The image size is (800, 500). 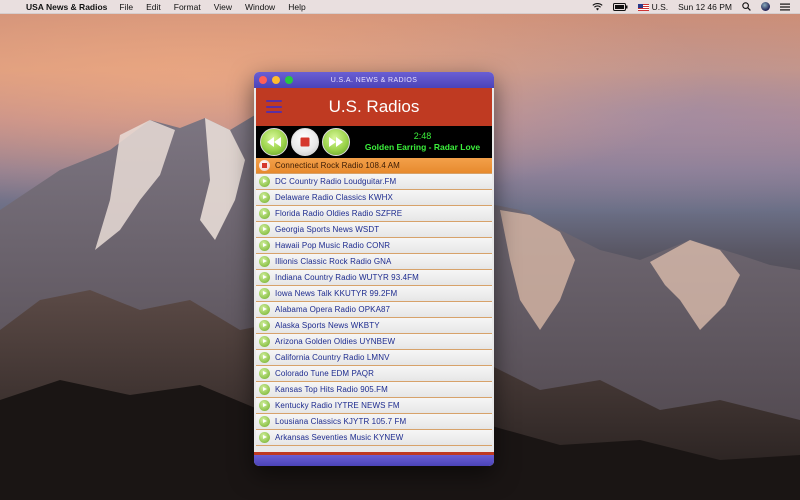 I want to click on station-row: Arkansas Seventies Music KYNEW, so click(x=374, y=438).